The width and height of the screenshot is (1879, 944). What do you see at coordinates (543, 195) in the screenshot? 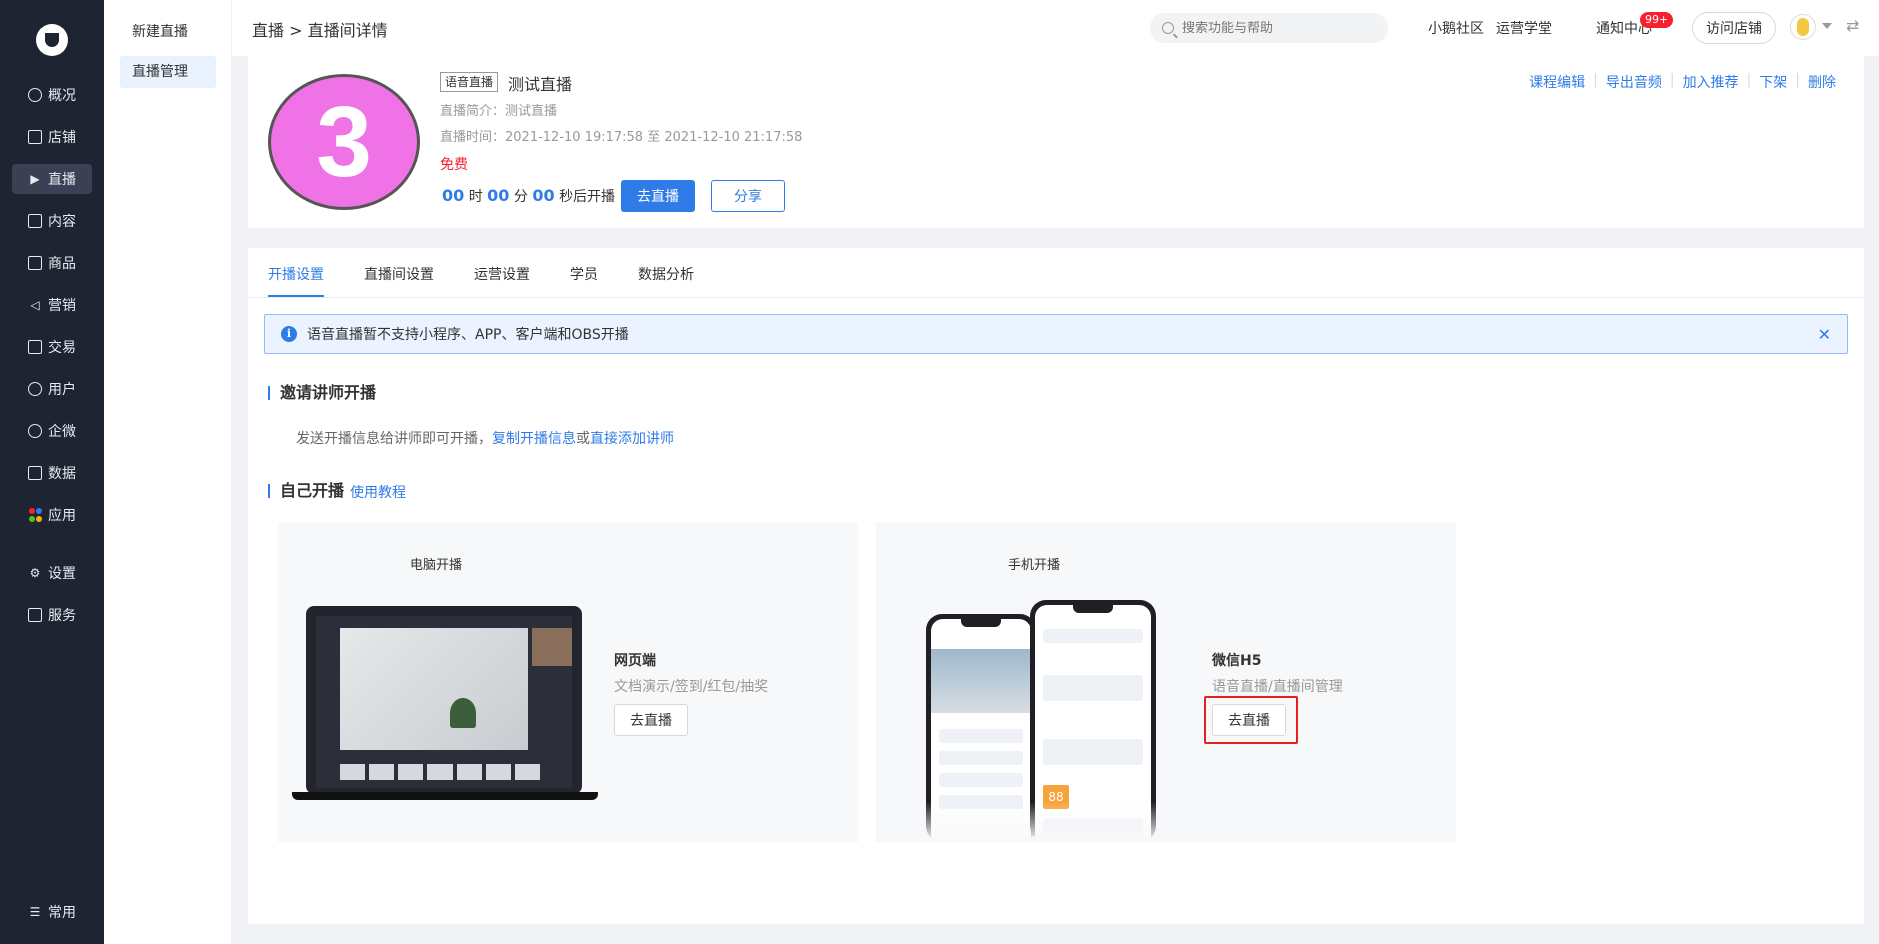
I see `countdown-seconds: 00` at bounding box center [543, 195].